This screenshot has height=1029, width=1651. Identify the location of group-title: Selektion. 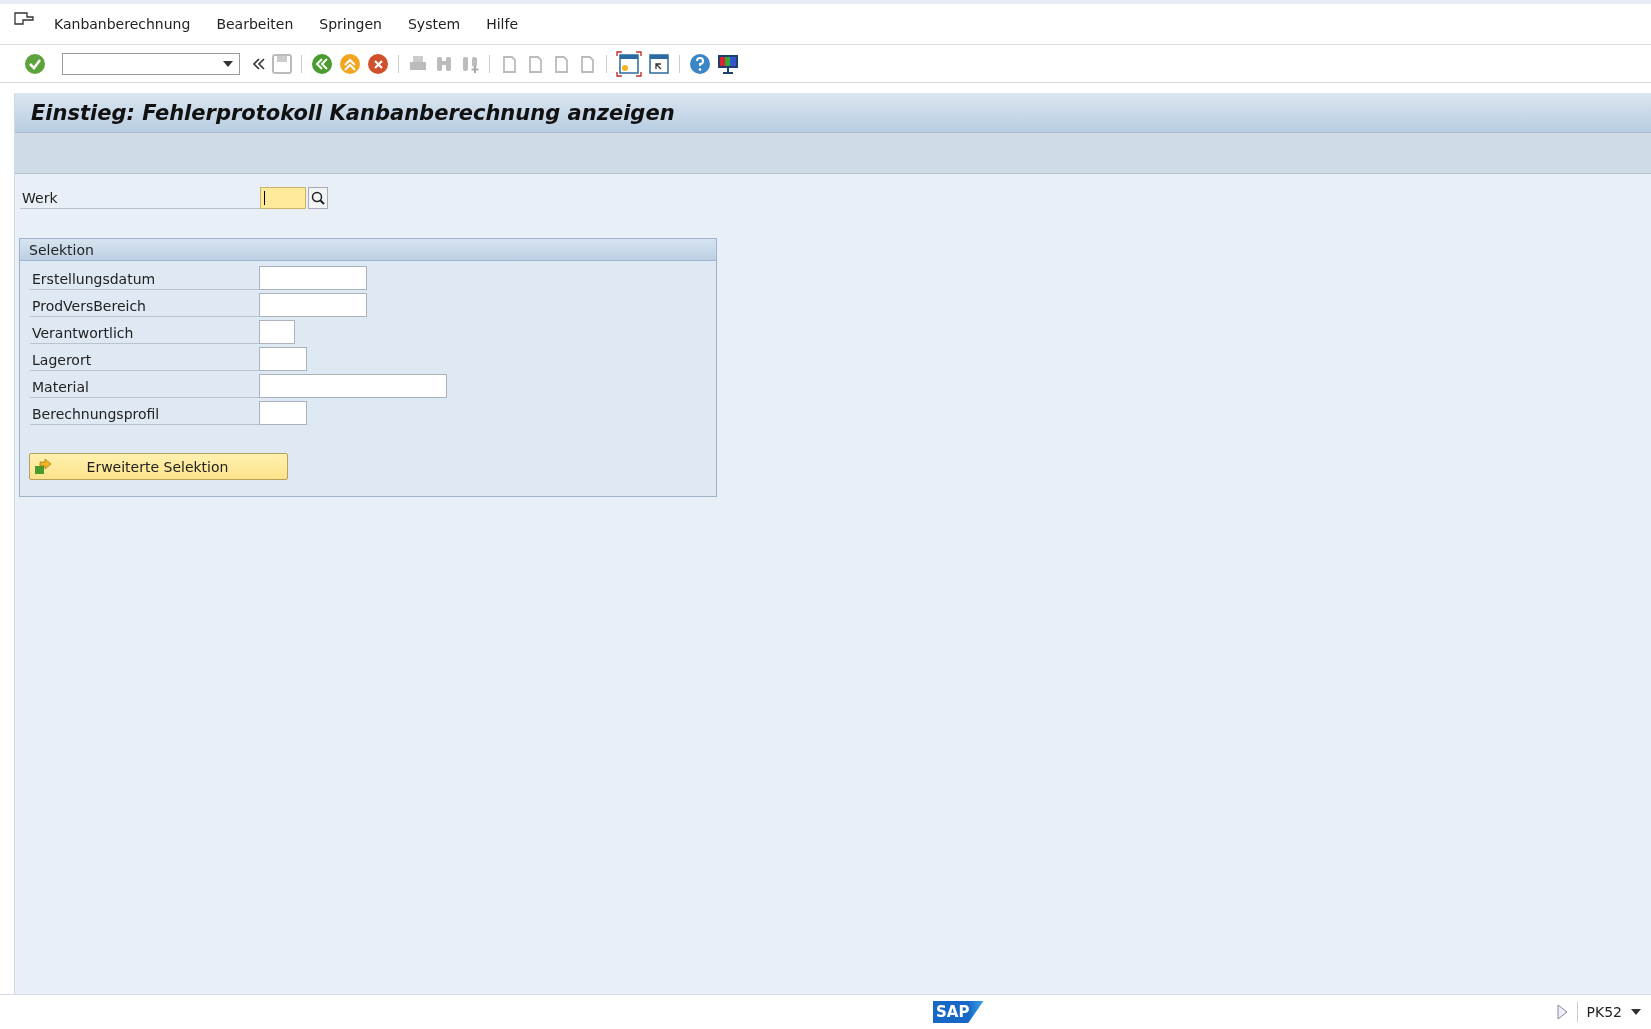
(61, 249).